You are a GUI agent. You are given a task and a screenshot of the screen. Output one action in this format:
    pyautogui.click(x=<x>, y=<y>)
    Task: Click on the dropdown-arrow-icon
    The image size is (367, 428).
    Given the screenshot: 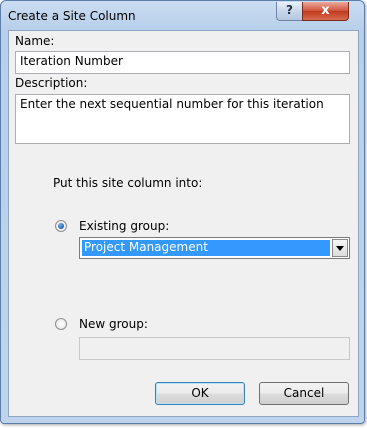 What is the action you would take?
    pyautogui.click(x=340, y=248)
    